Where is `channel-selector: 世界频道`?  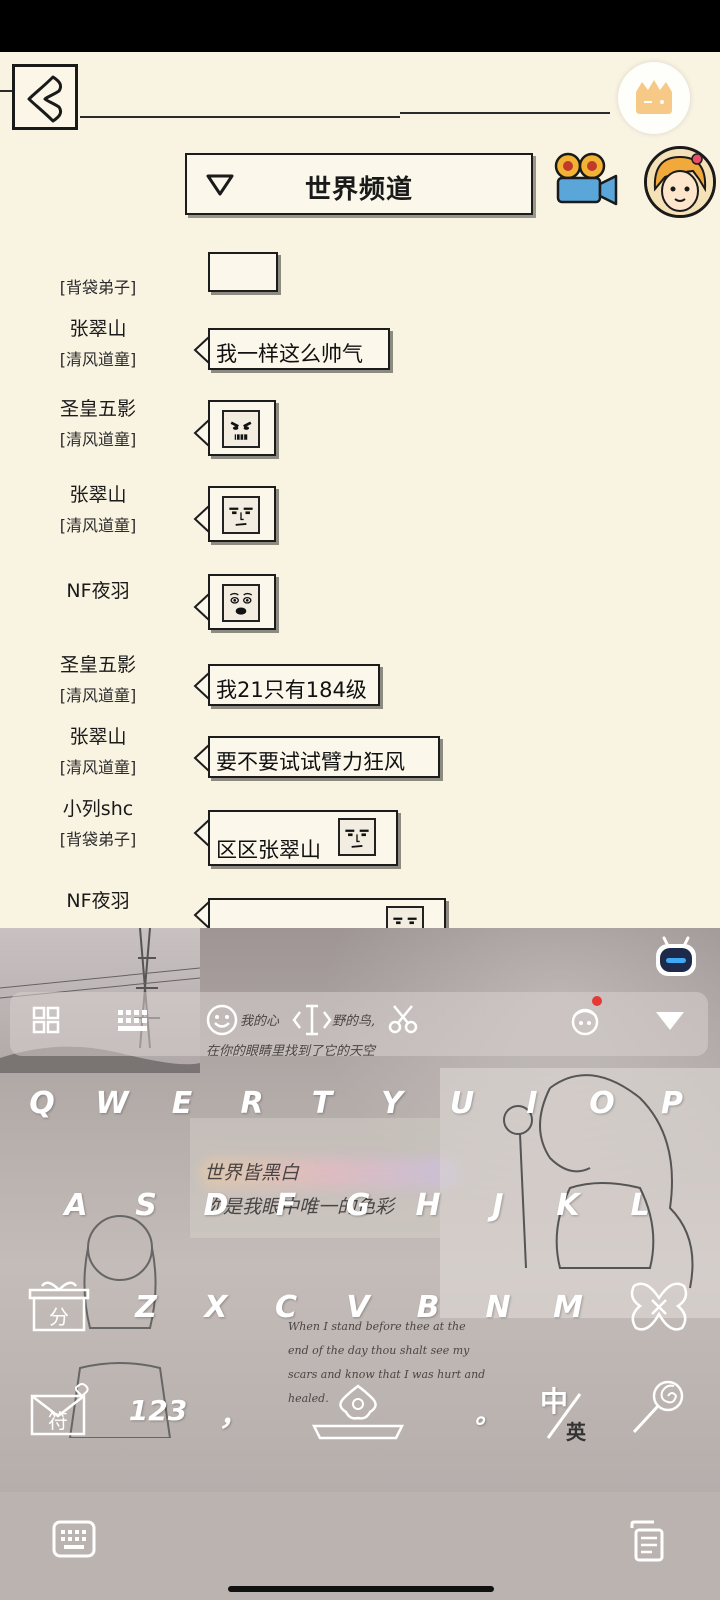
channel-selector: 世界频道 is located at coordinates (359, 184).